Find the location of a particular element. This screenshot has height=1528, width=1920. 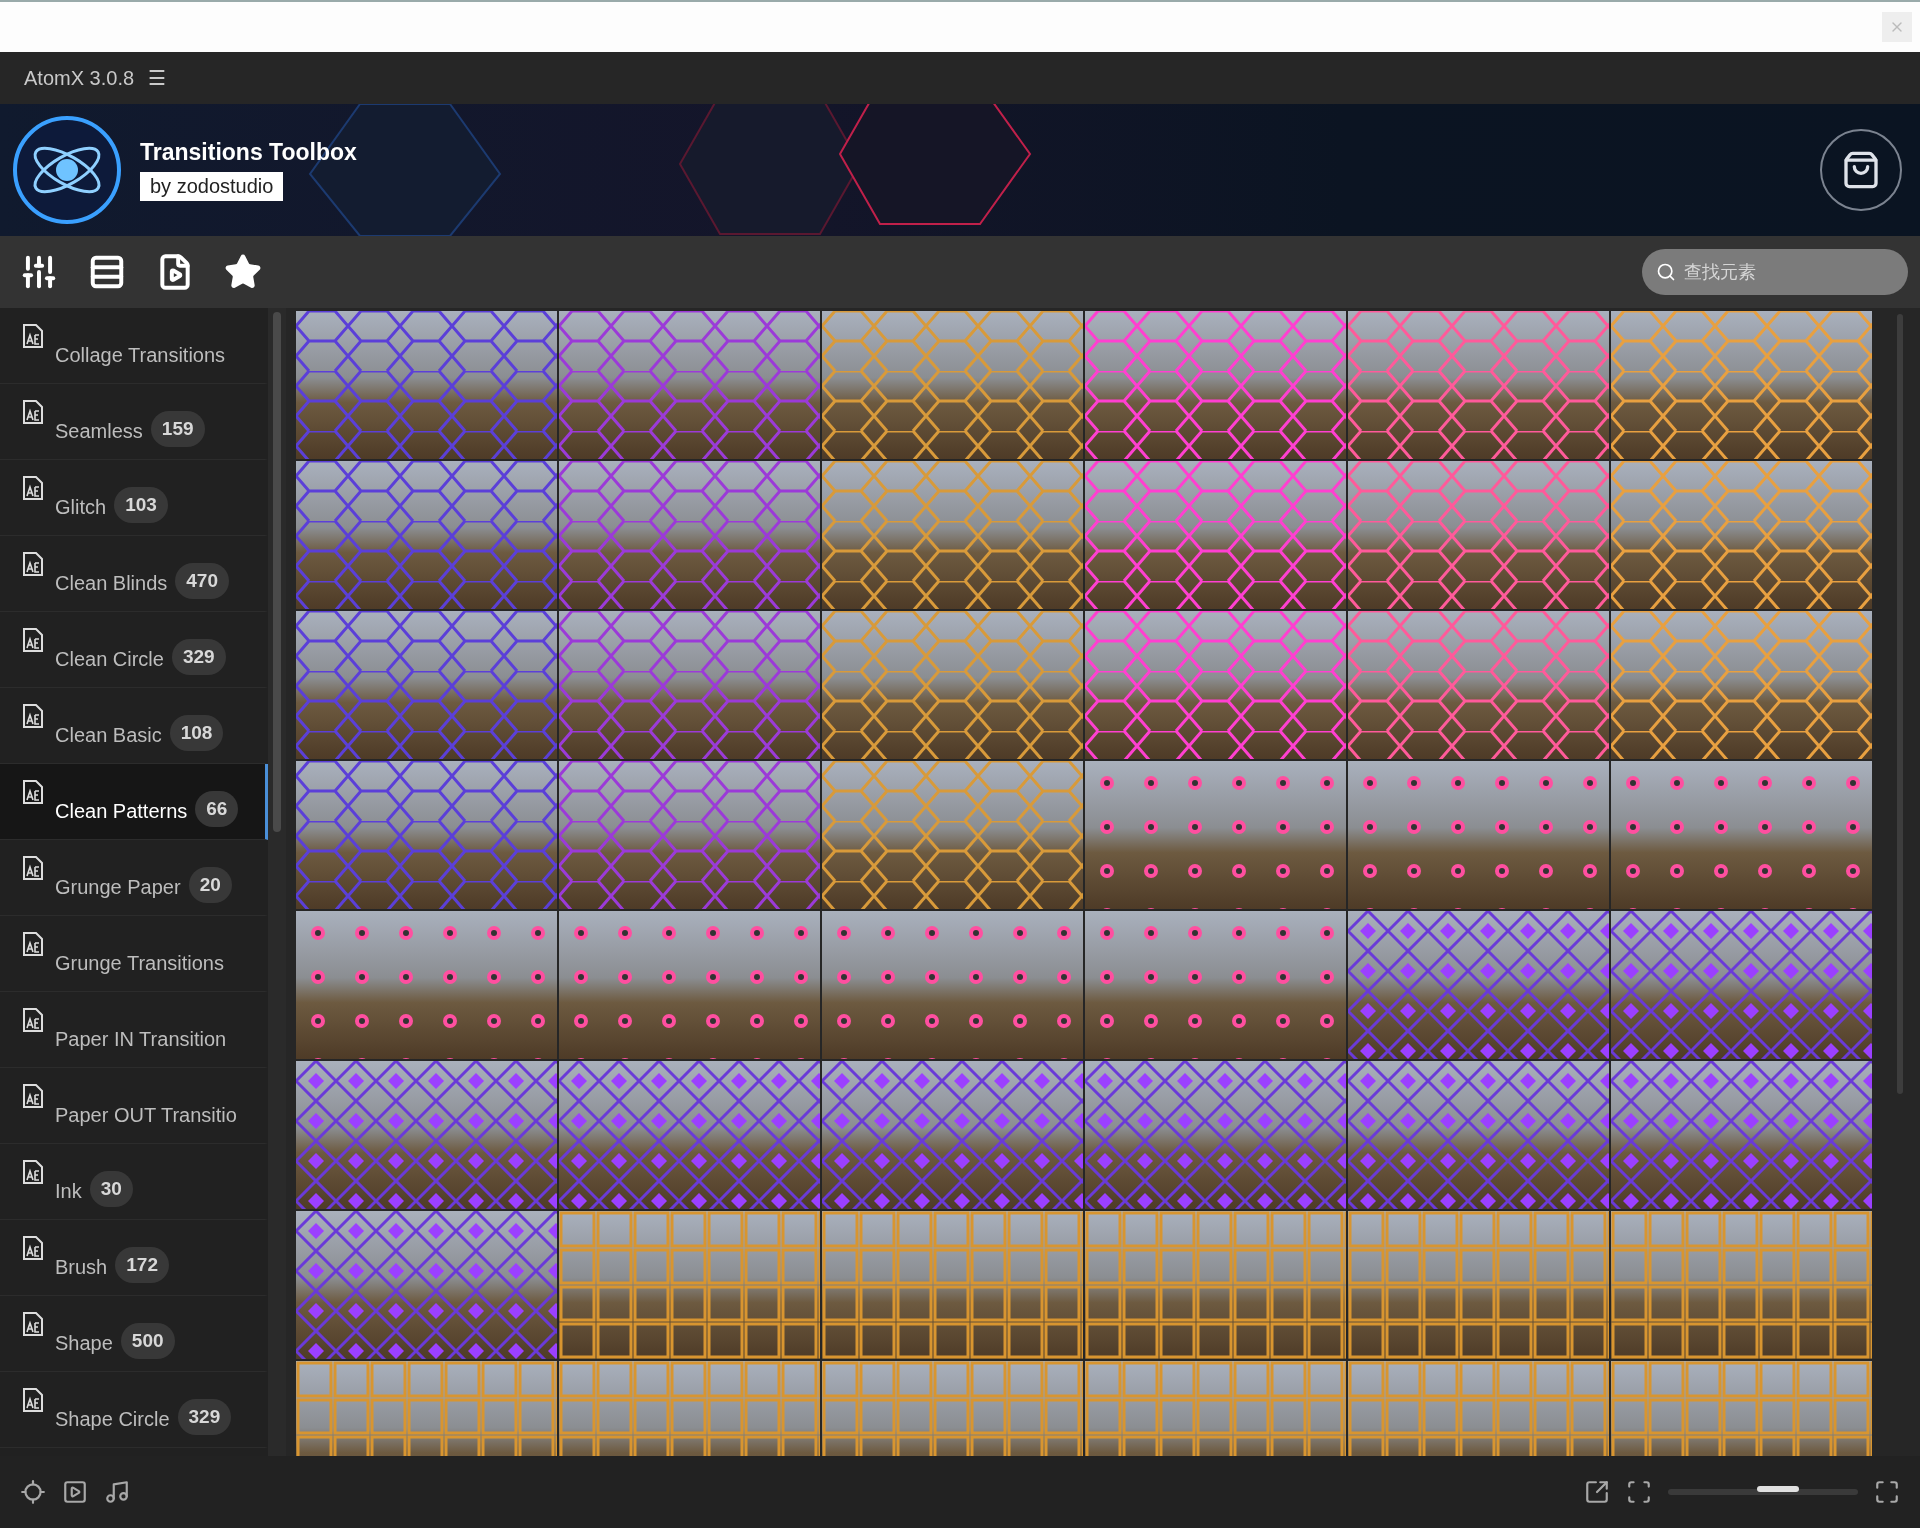

category-label: Brush is located at coordinates (81, 1267).